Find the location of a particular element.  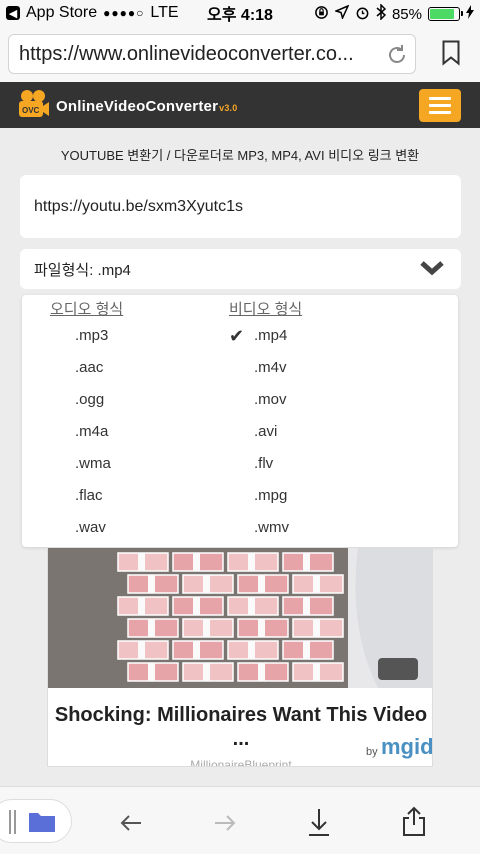

format-option-flv: .flv is located at coordinates (263, 463).